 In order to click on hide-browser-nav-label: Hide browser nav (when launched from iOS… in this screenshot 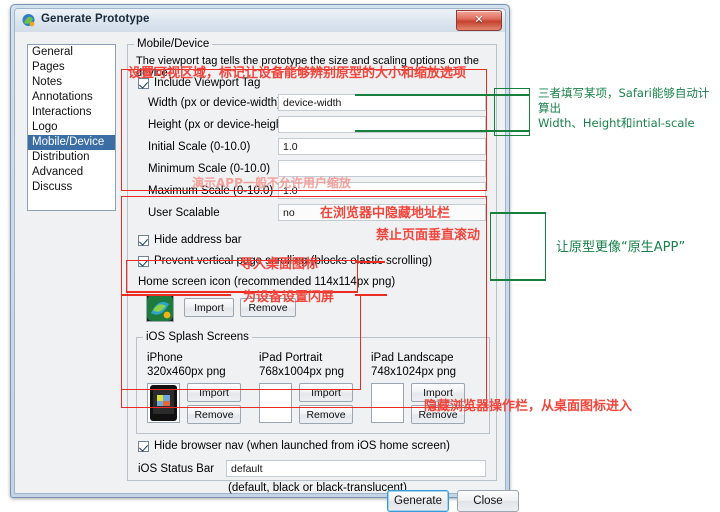, I will do `click(302, 446)`.